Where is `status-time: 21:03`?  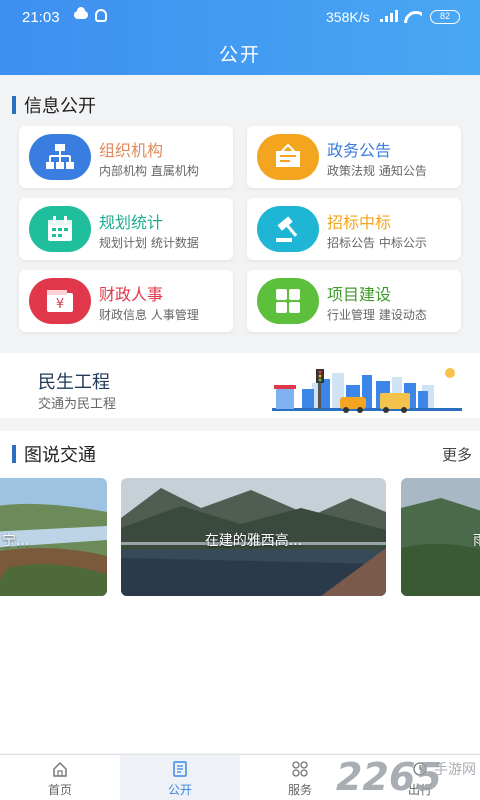
status-time: 21:03 is located at coordinates (41, 17).